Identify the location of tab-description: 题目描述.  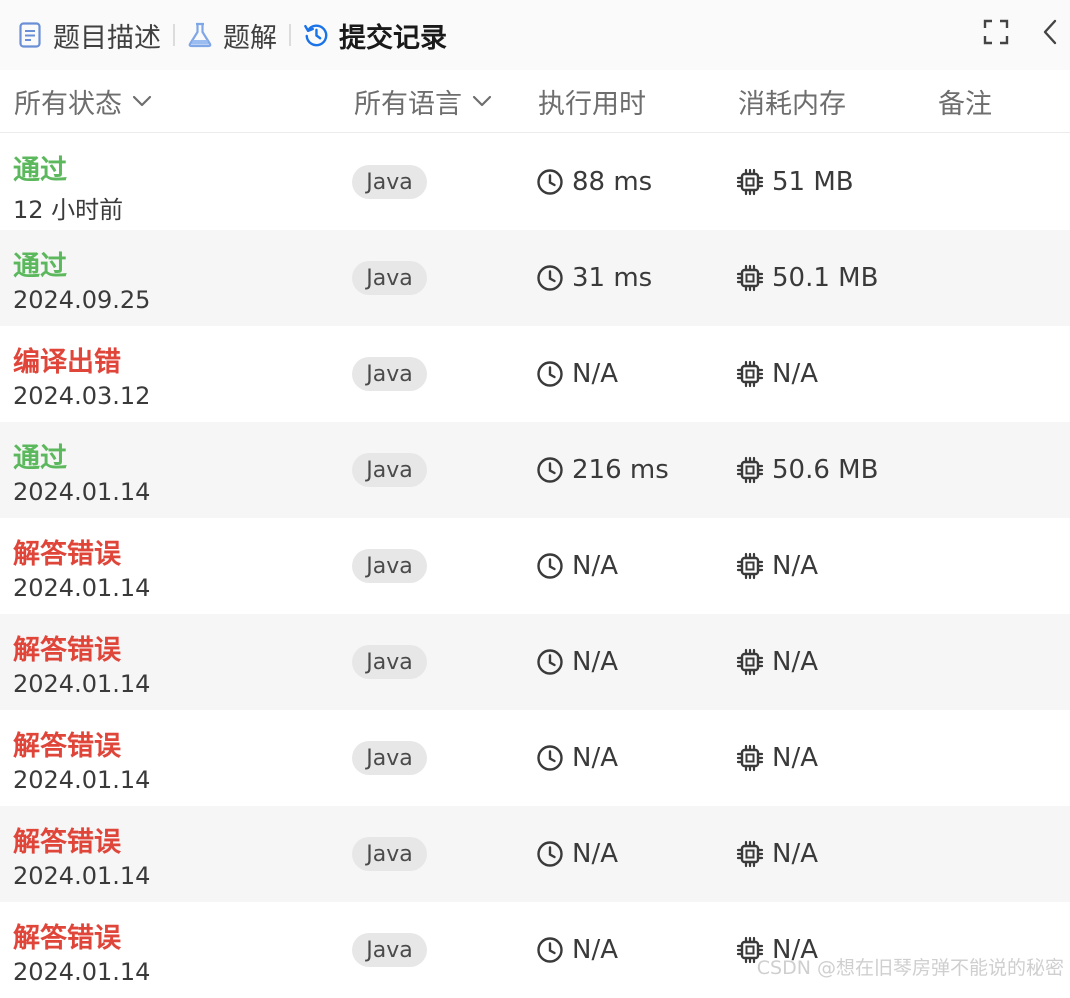
(89, 35).